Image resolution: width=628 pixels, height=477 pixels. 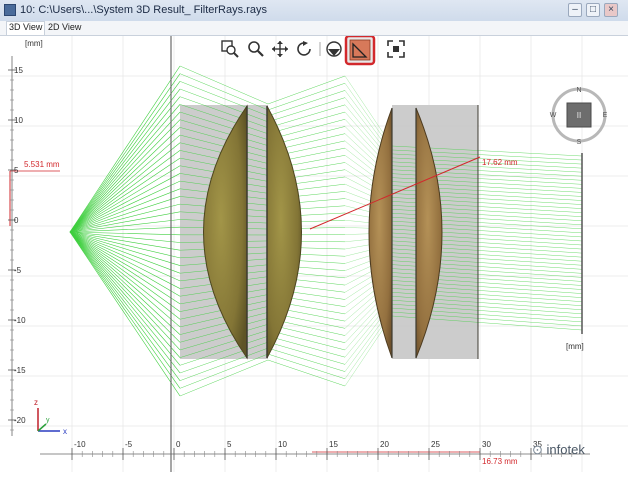 What do you see at coordinates (384, 444) in the screenshot?
I see `x-tick-label: 20` at bounding box center [384, 444].